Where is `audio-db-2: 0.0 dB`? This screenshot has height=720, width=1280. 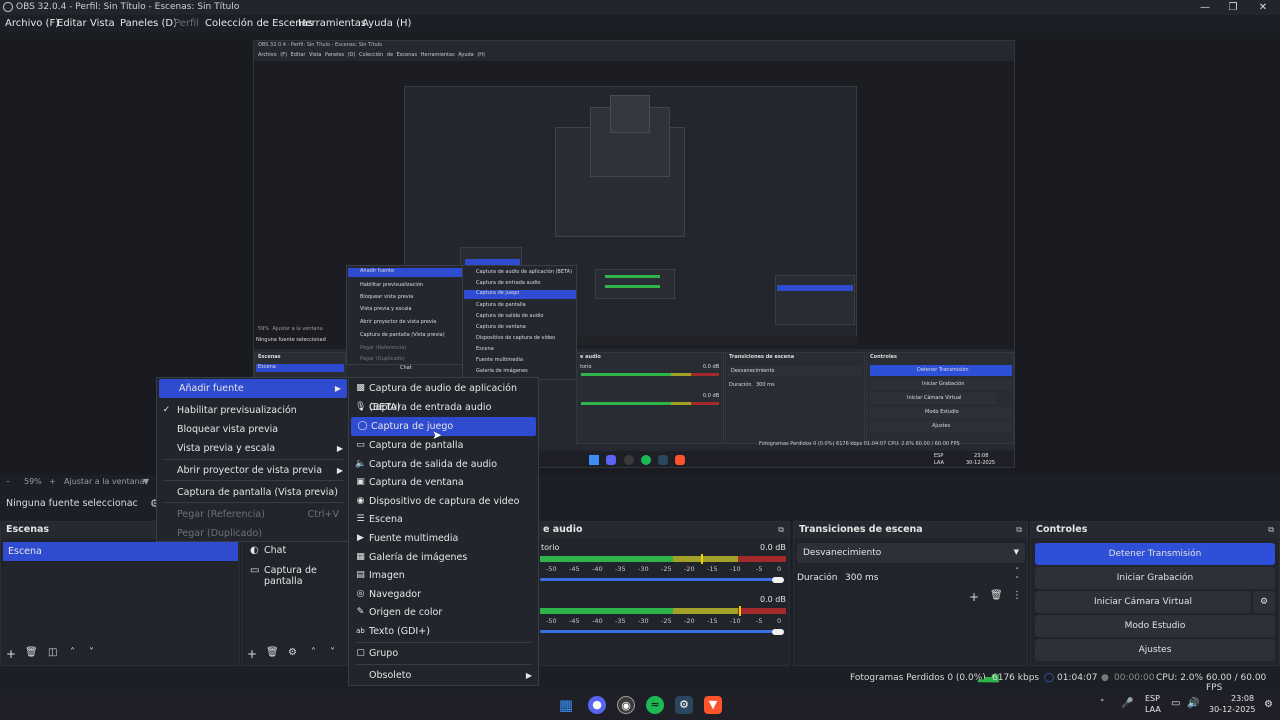
audio-db-2: 0.0 dB is located at coordinates (773, 599).